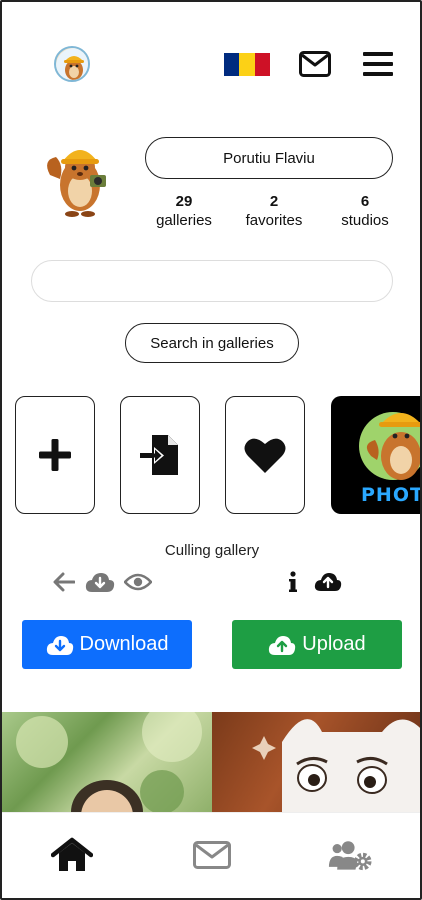 The height and width of the screenshot is (900, 422). I want to click on info-button, so click(293, 582).